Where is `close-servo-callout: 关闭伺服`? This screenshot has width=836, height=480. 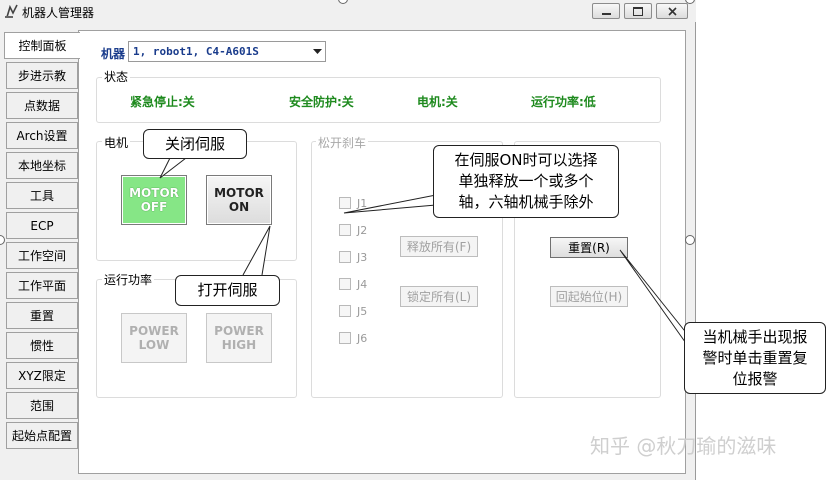 close-servo-callout: 关闭伺服 is located at coordinates (195, 144).